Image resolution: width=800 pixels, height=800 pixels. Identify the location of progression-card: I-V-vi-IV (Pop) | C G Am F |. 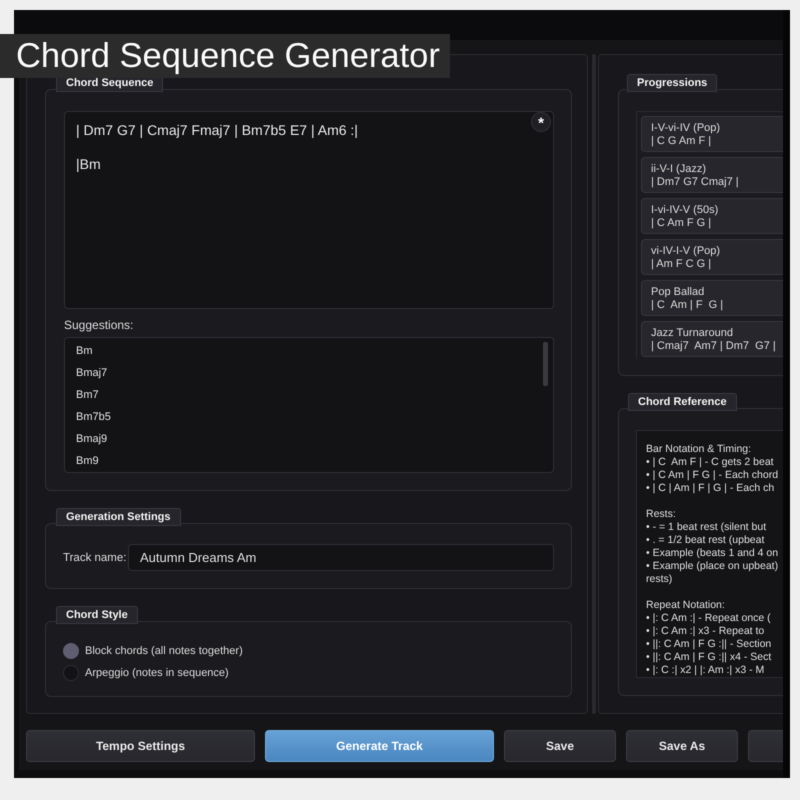
(712, 134).